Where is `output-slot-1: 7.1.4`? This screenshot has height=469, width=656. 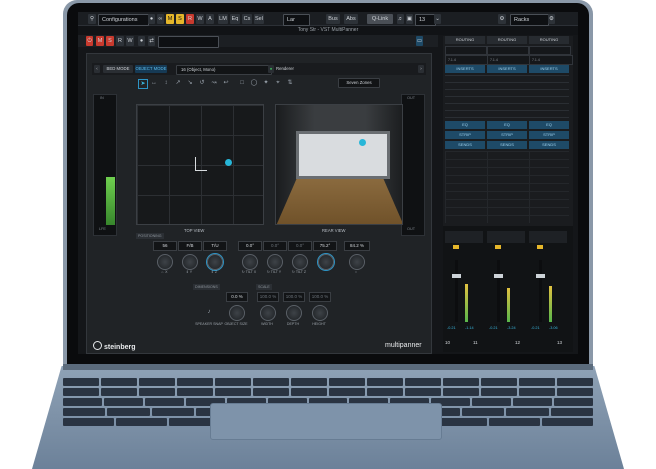
output-slot-1: 7.1.4 is located at coordinates (467, 60).